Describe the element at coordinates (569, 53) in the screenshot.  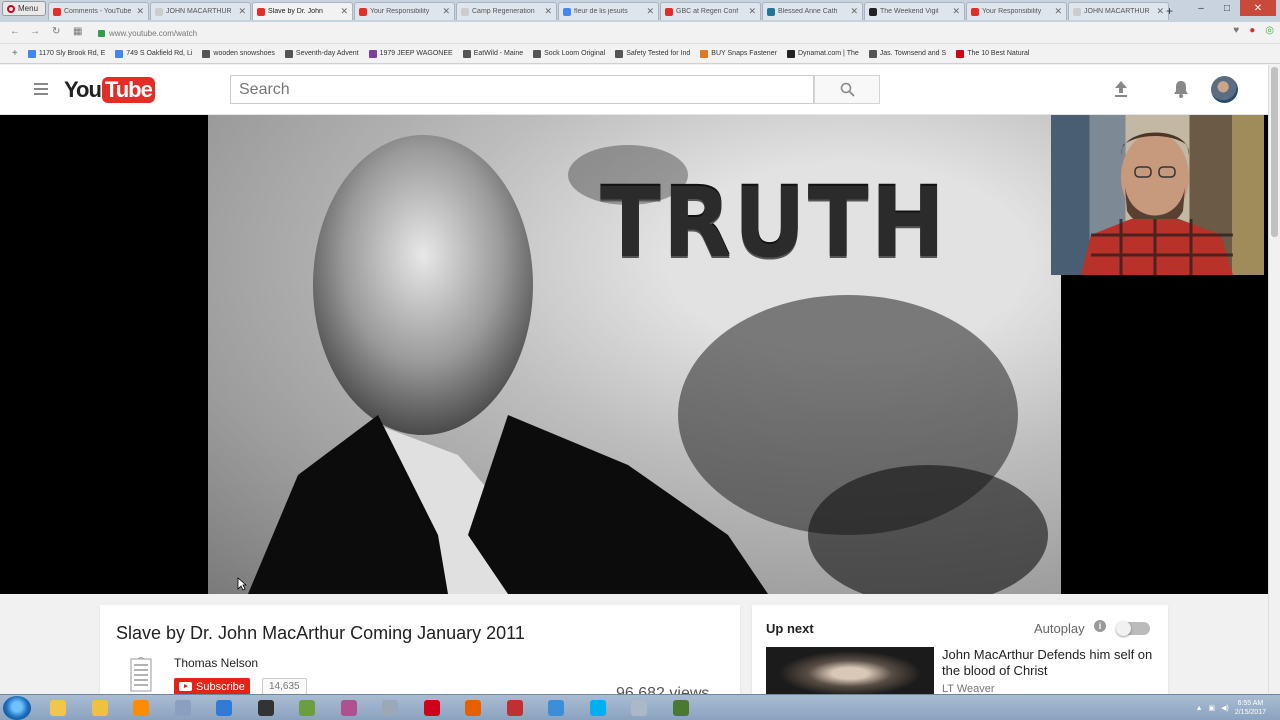
I see `bookmark-item: Sock Loom Original` at that location.